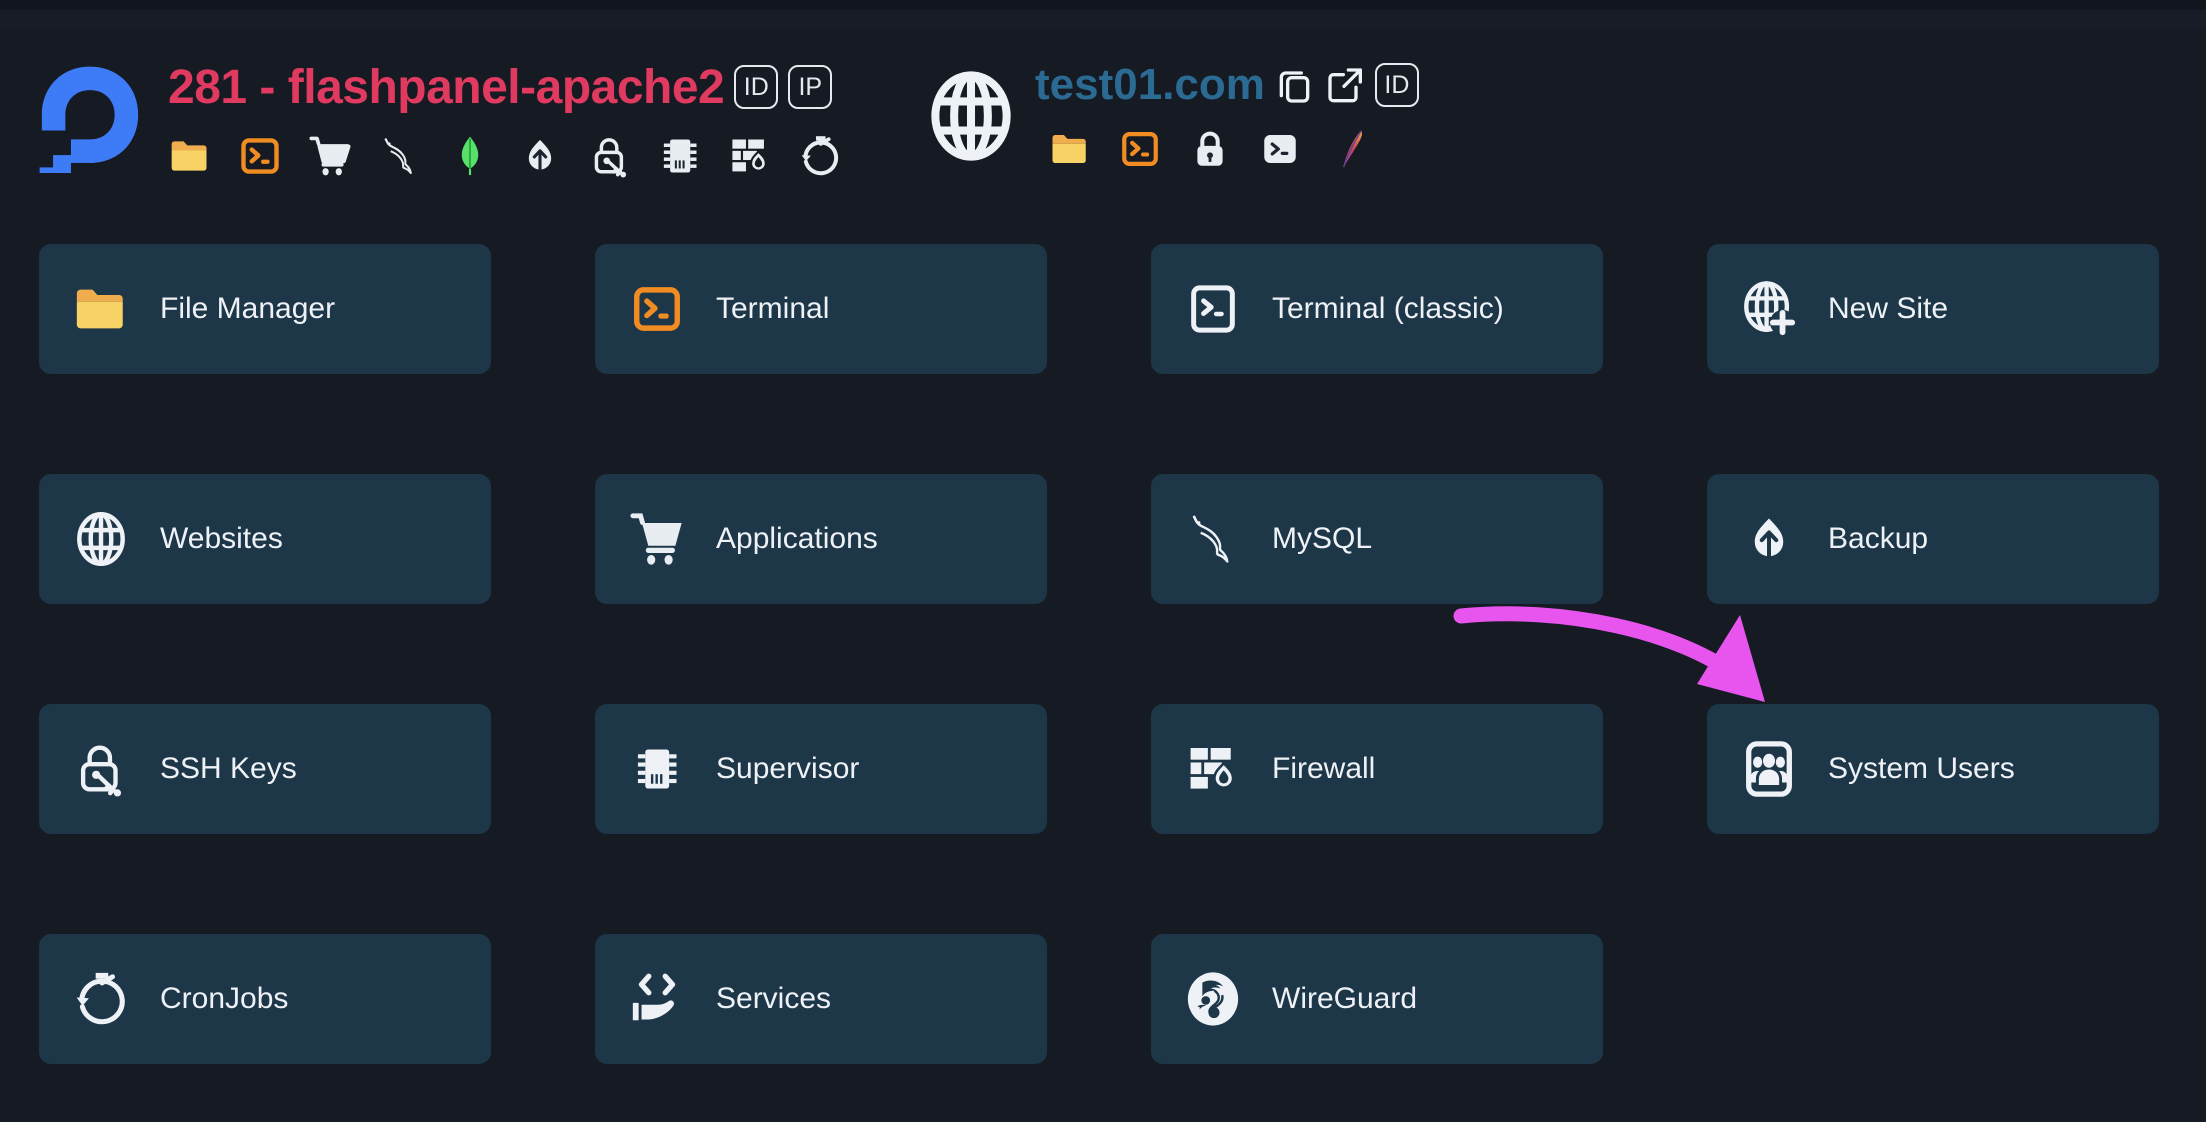 The height and width of the screenshot is (1122, 2206). What do you see at coordinates (1933, 539) in the screenshot?
I see `card-backup: Backup` at bounding box center [1933, 539].